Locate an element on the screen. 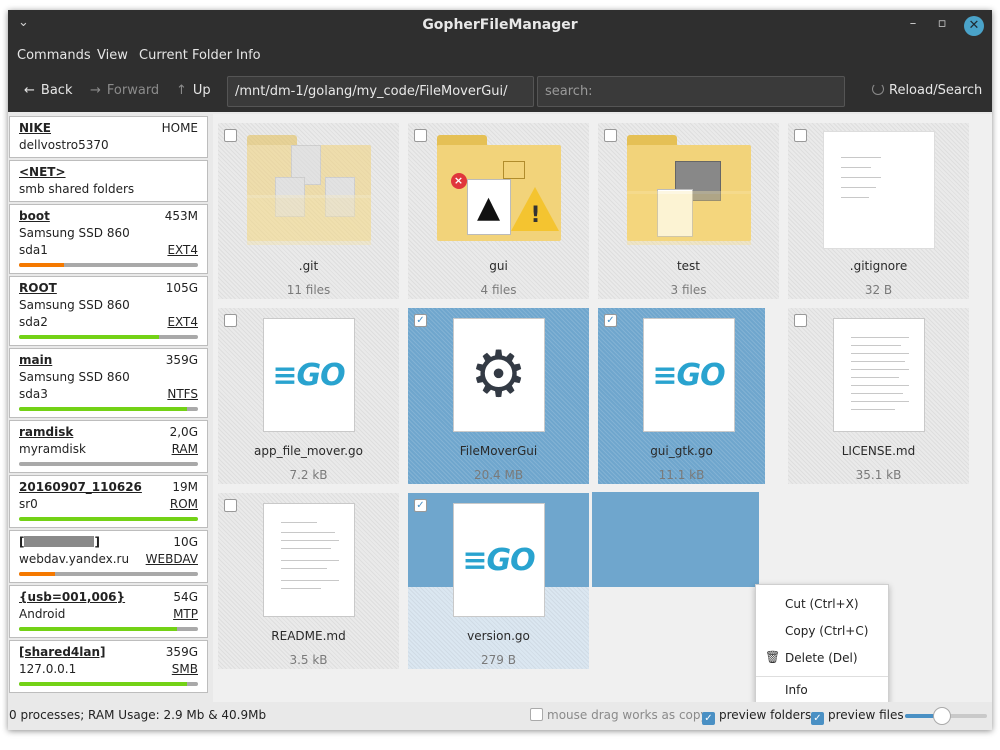  go-file-icon: ≡GO is located at coordinates (308, 375).